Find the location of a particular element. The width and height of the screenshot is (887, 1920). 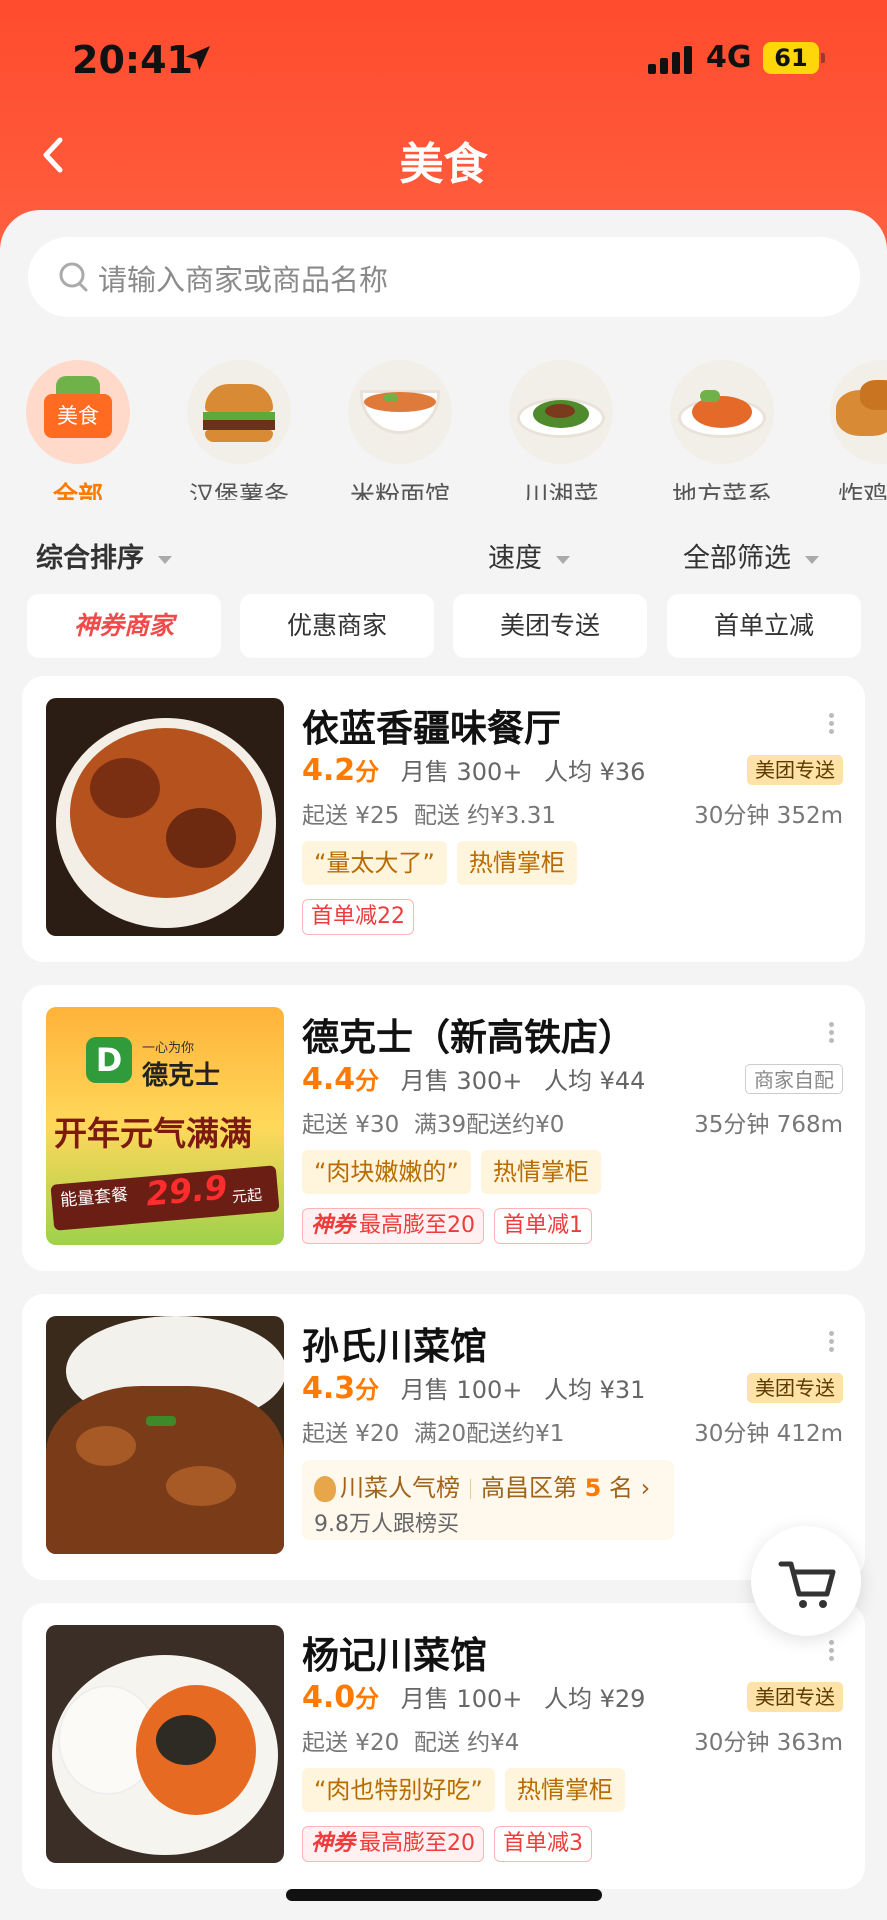

category-sichuan: 川湘菜 is located at coordinates (561, 430).